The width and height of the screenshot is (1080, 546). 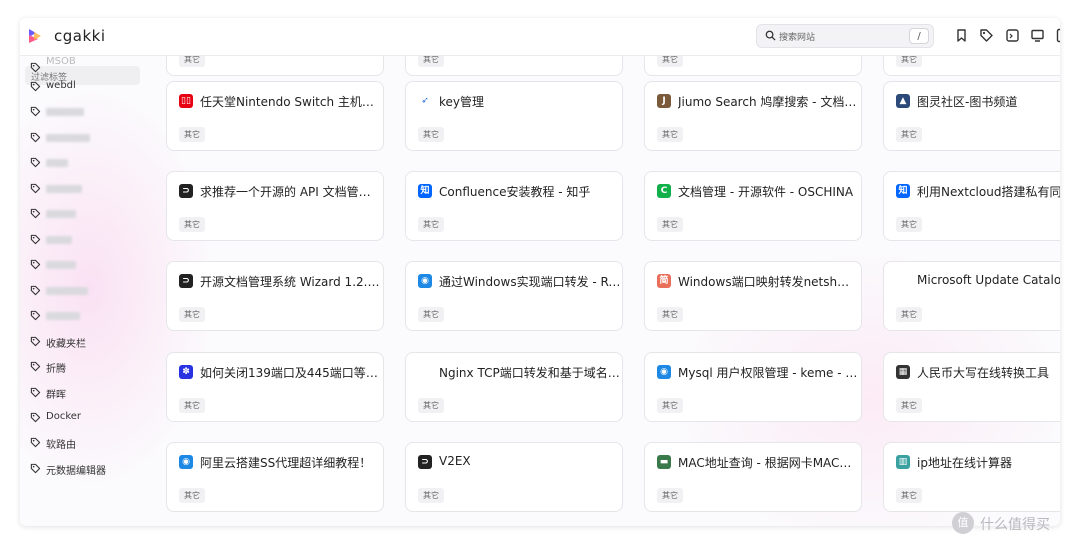 What do you see at coordinates (769, 462) in the screenshot?
I see `bookmark-title: MAC地址查询 - 根据网卡MAC地址查询厂商` at bounding box center [769, 462].